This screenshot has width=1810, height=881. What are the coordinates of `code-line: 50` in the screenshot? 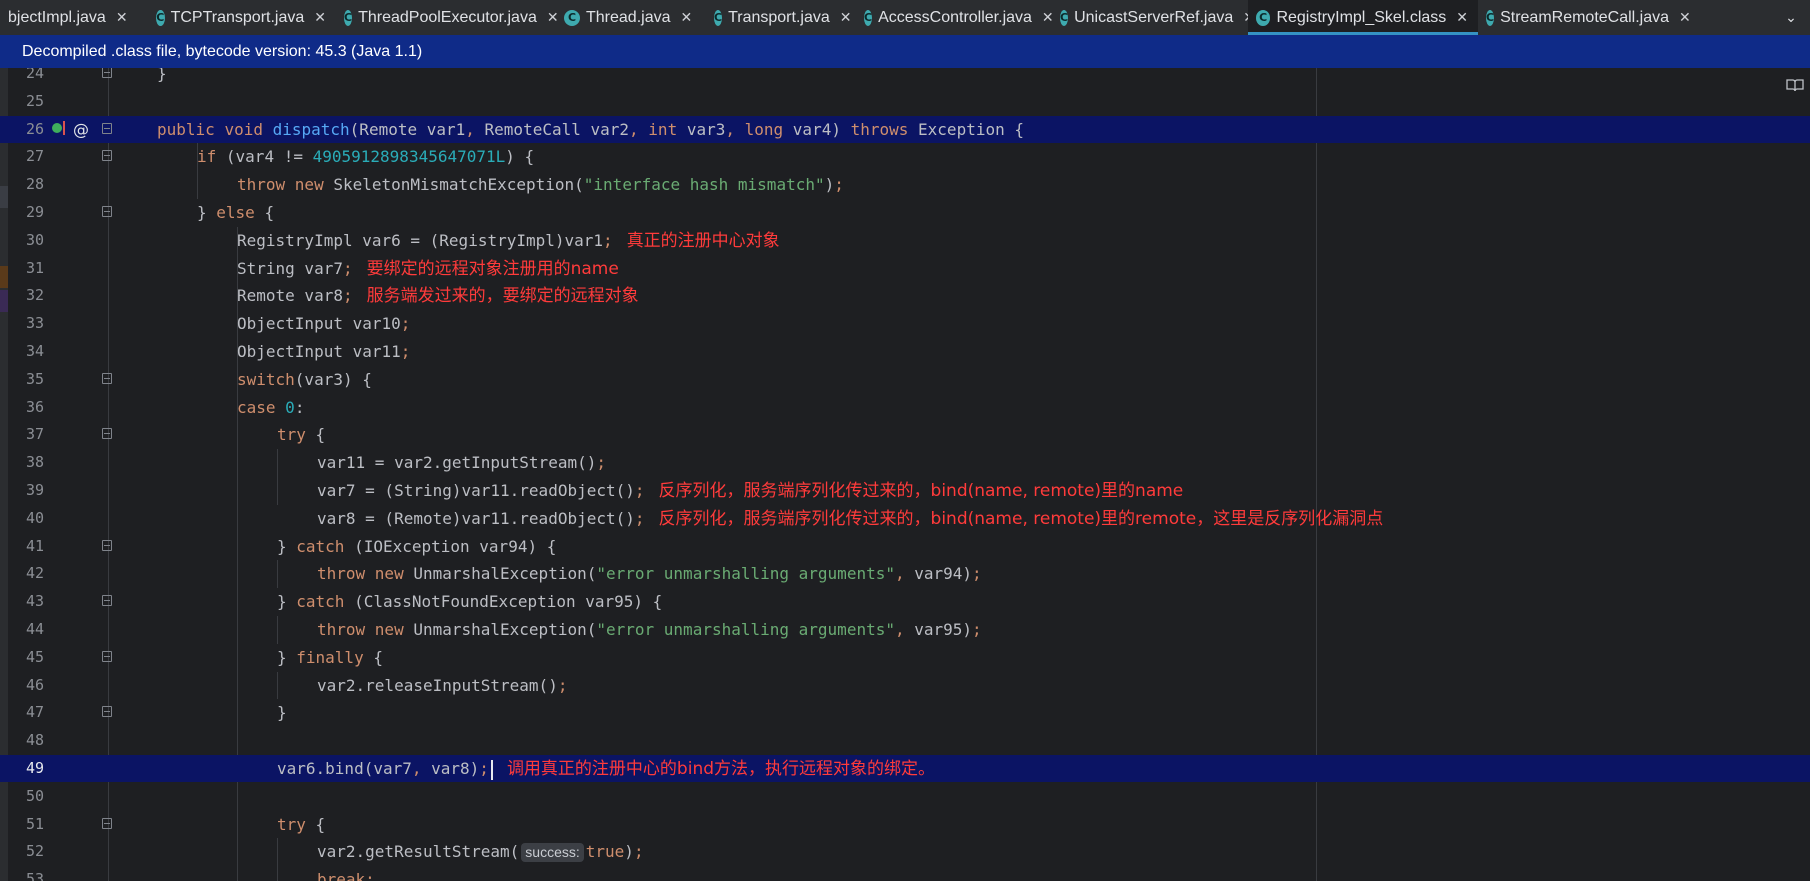 It's located at (905, 796).